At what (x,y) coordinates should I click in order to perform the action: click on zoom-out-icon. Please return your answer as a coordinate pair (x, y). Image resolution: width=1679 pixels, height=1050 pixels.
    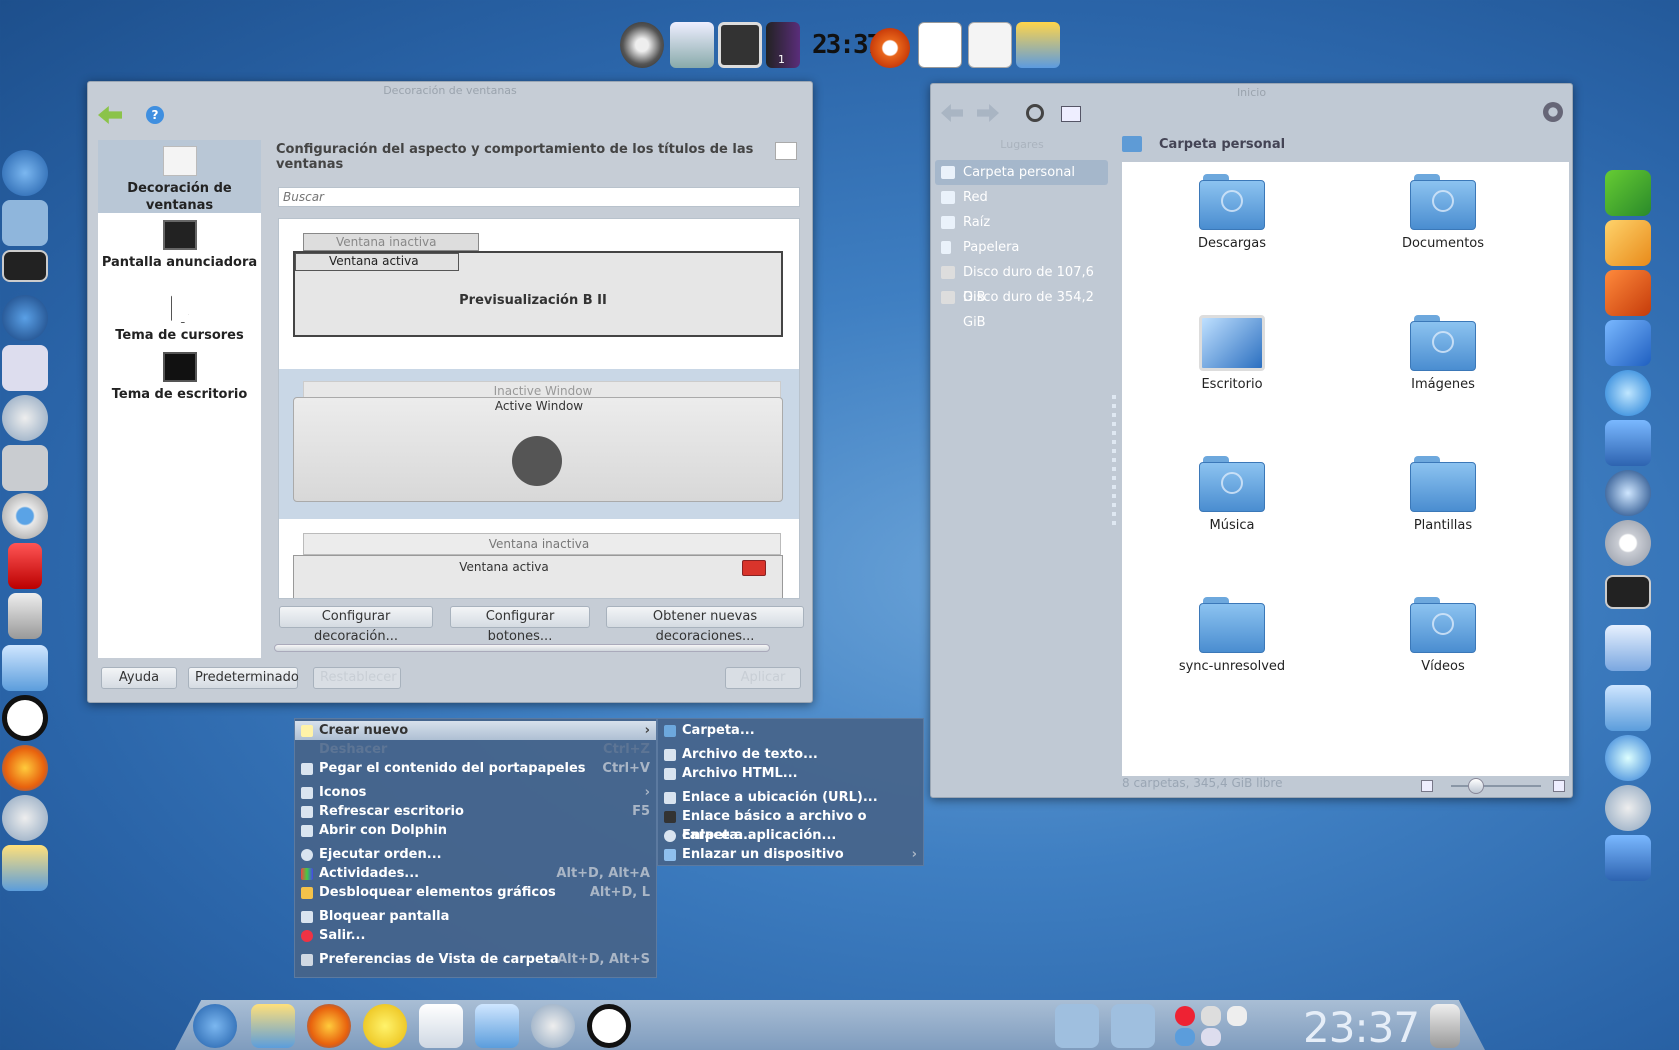
    Looking at the image, I should click on (1427, 786).